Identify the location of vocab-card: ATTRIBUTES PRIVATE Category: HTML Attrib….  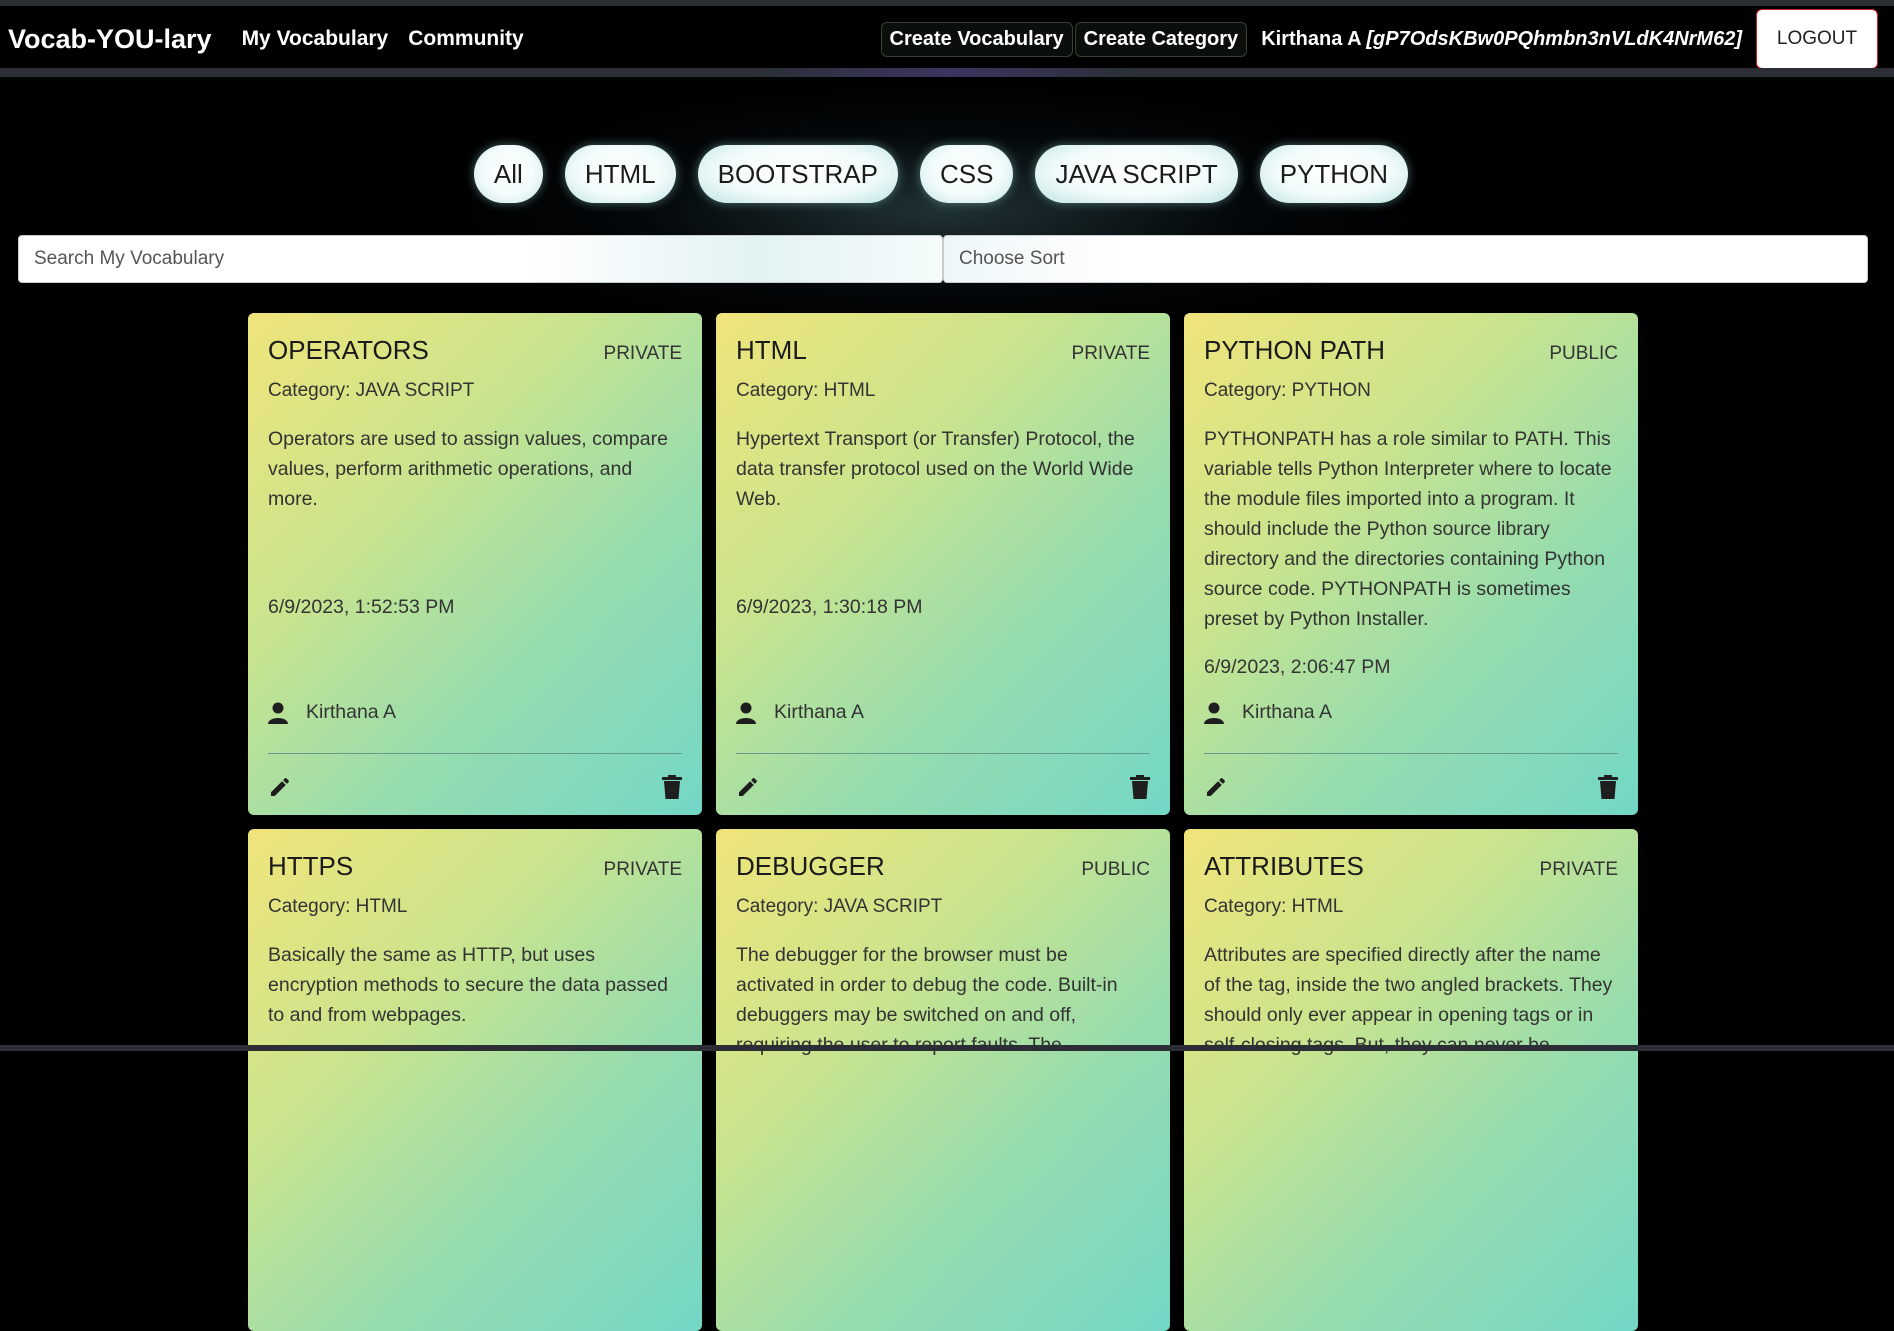
(1411, 1080).